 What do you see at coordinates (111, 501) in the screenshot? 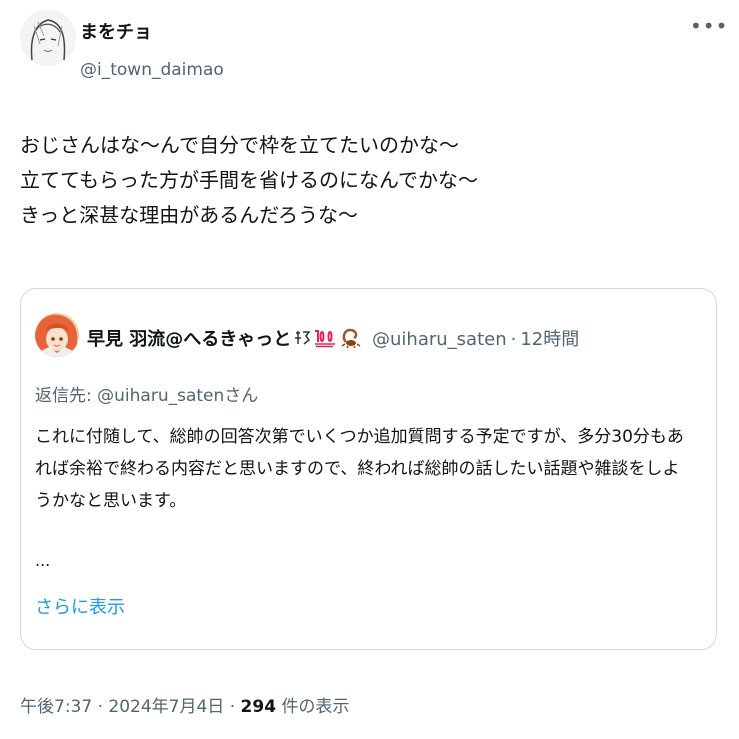
I see `quote-line: うかなと思います。` at bounding box center [111, 501].